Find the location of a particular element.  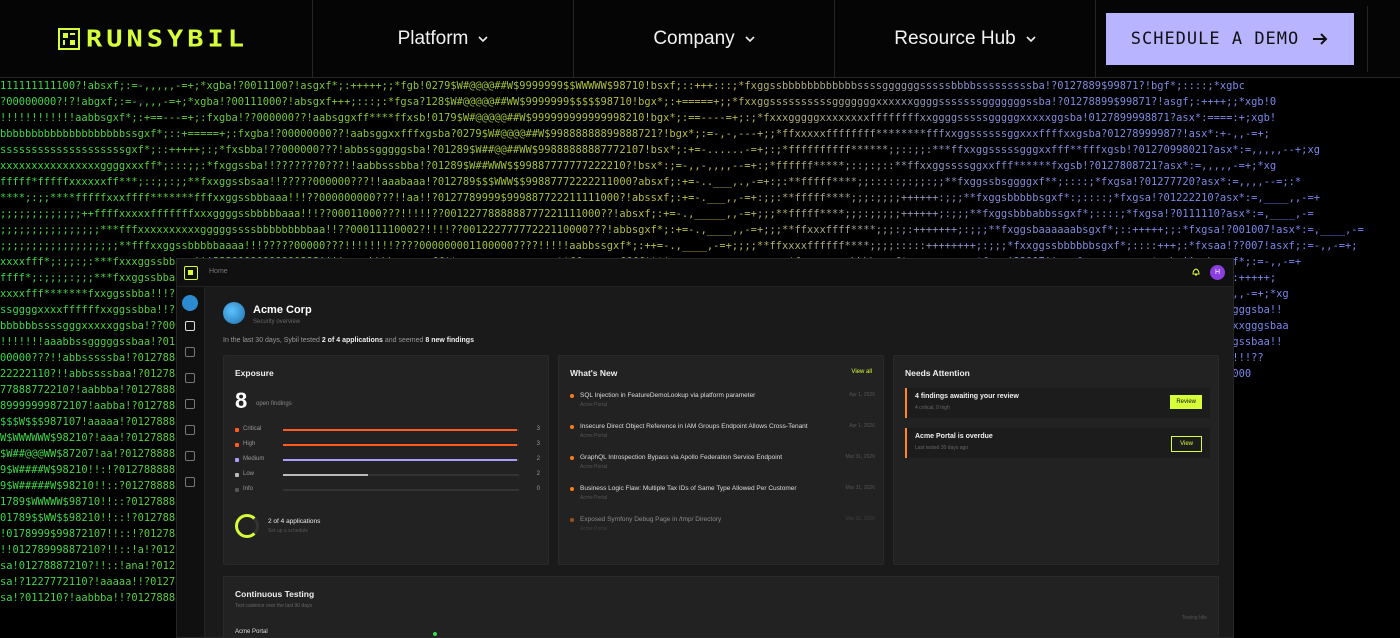

logo-cell: RUNSYBIL is located at coordinates (156, 39).